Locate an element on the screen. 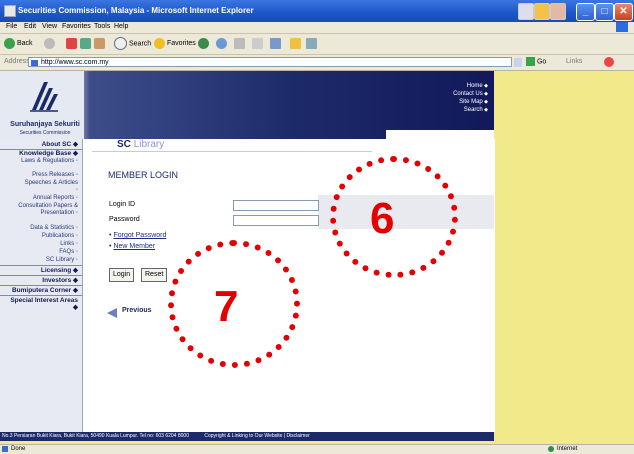  messenger-icon is located at coordinates (311, 43).